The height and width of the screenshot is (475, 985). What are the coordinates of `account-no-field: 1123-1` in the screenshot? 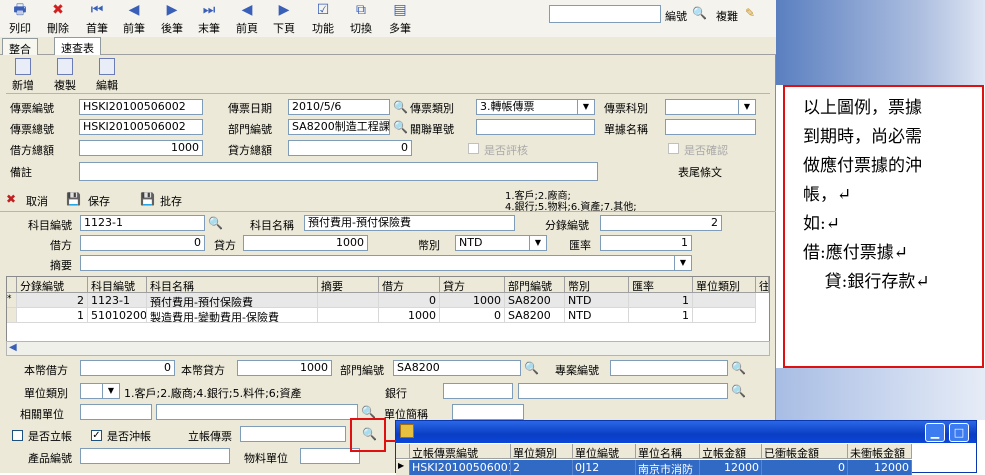 It's located at (142, 223).